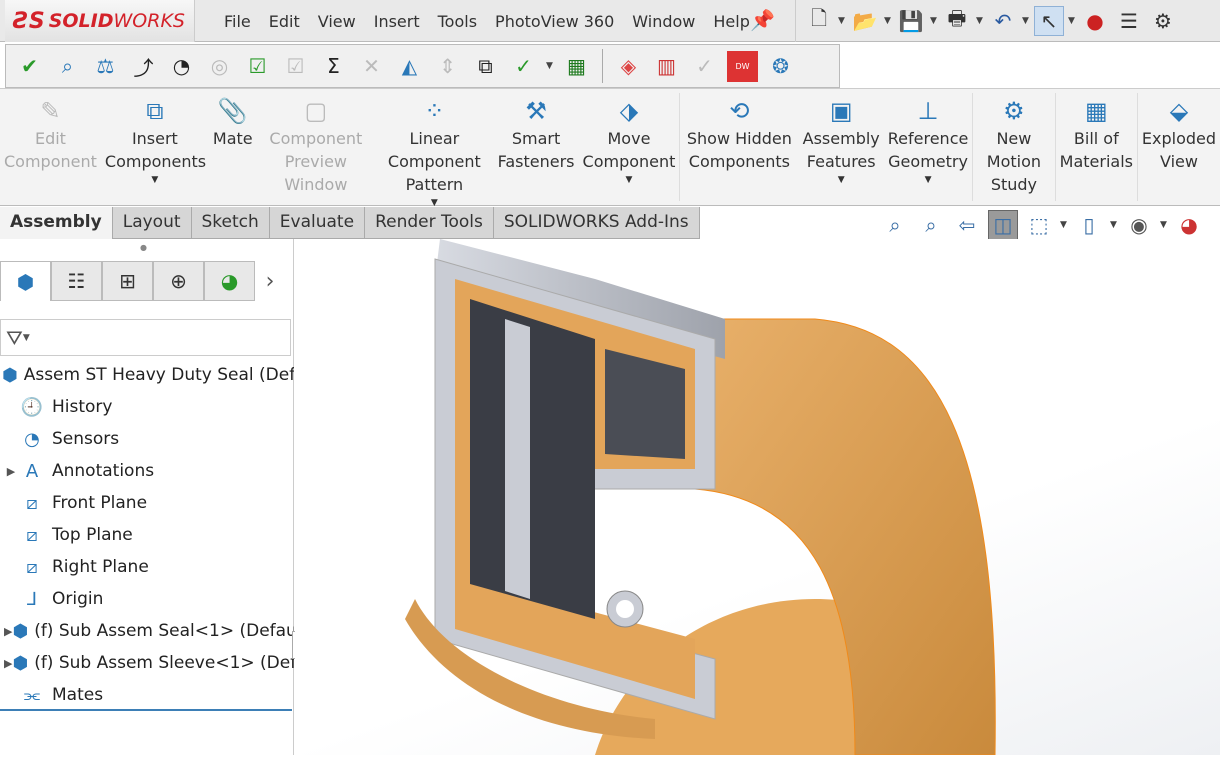 This screenshot has height=759, width=1220. I want to click on dimxpert-tab-icon: ⊕, so click(178, 281).